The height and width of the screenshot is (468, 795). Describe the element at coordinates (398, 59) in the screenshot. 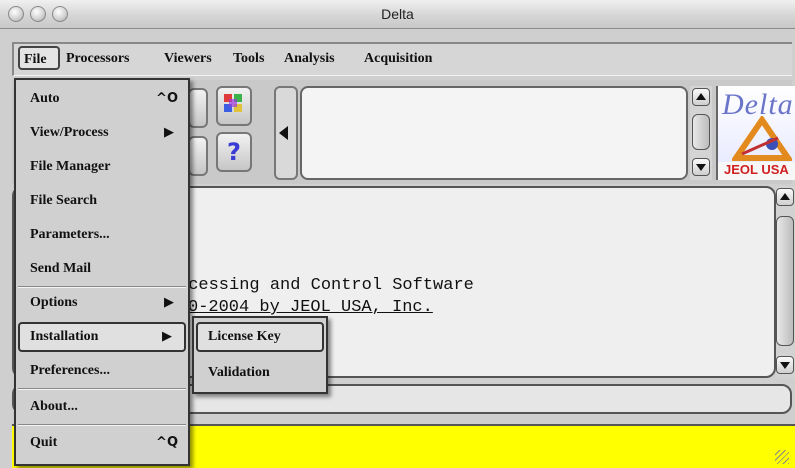

I see `menu-acquisition: Acquisition` at that location.